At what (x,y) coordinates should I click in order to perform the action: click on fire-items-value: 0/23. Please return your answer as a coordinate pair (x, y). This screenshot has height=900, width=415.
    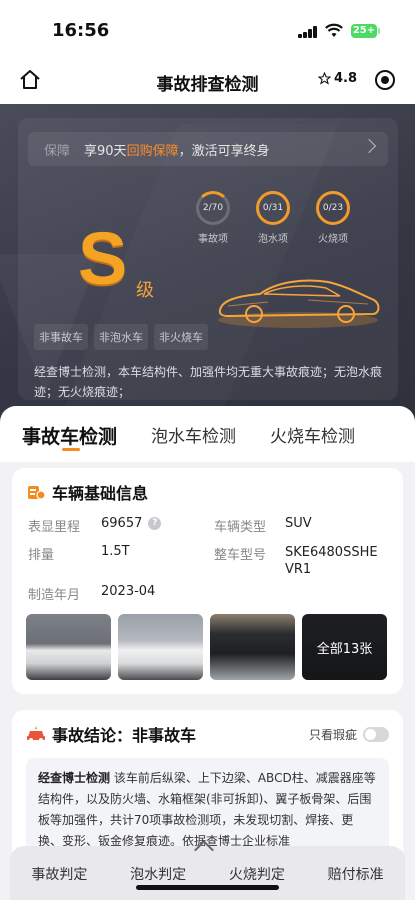
    Looking at the image, I should click on (333, 208).